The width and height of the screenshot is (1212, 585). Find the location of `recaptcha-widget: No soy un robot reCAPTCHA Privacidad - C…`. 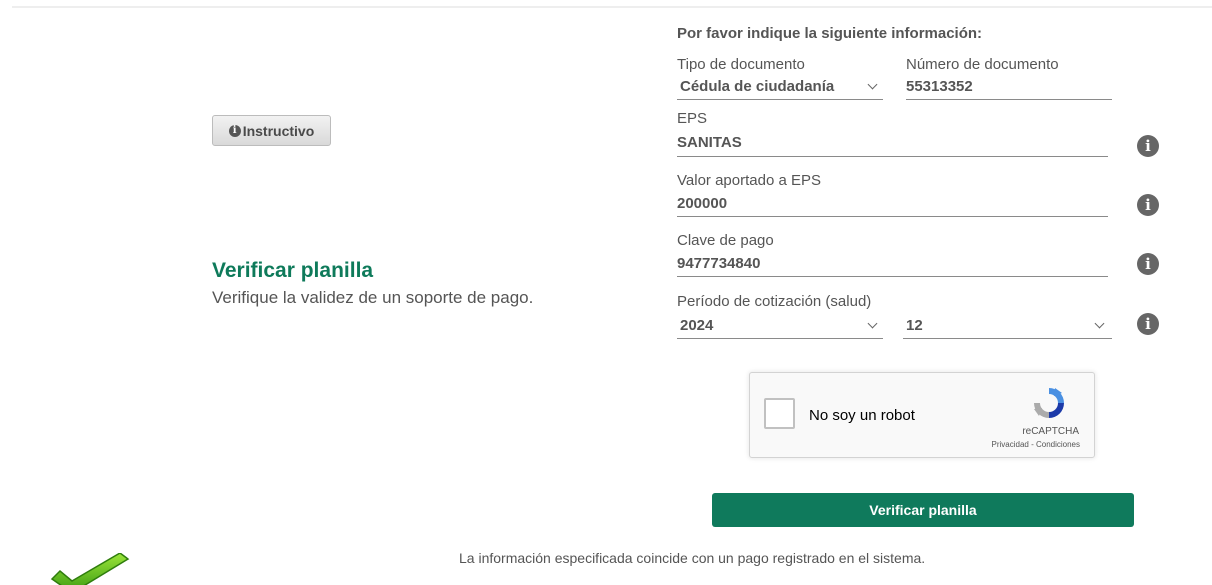

recaptcha-widget: No soy un robot reCAPTCHA Privacidad - C… is located at coordinates (922, 415).